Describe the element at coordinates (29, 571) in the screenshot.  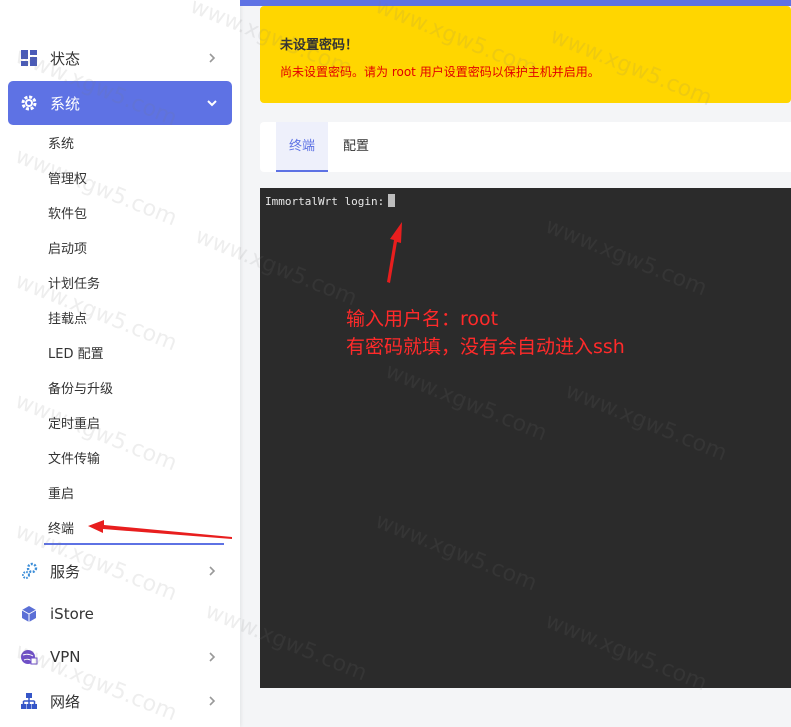
I see `gears-icon` at that location.